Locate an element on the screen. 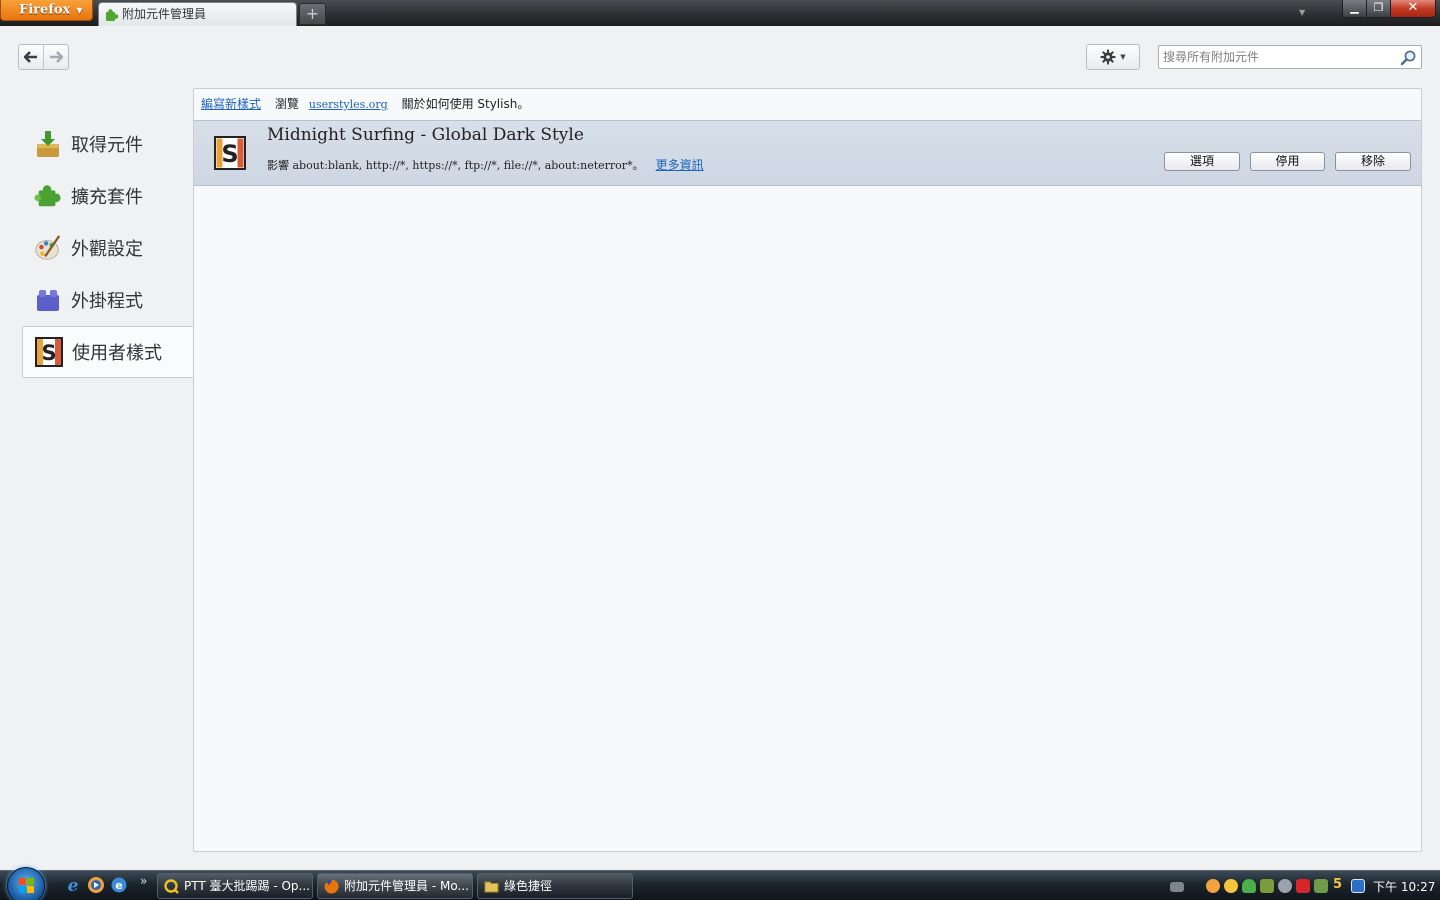 The width and height of the screenshot is (1440, 900). navigation-buttons is located at coordinates (43, 57).